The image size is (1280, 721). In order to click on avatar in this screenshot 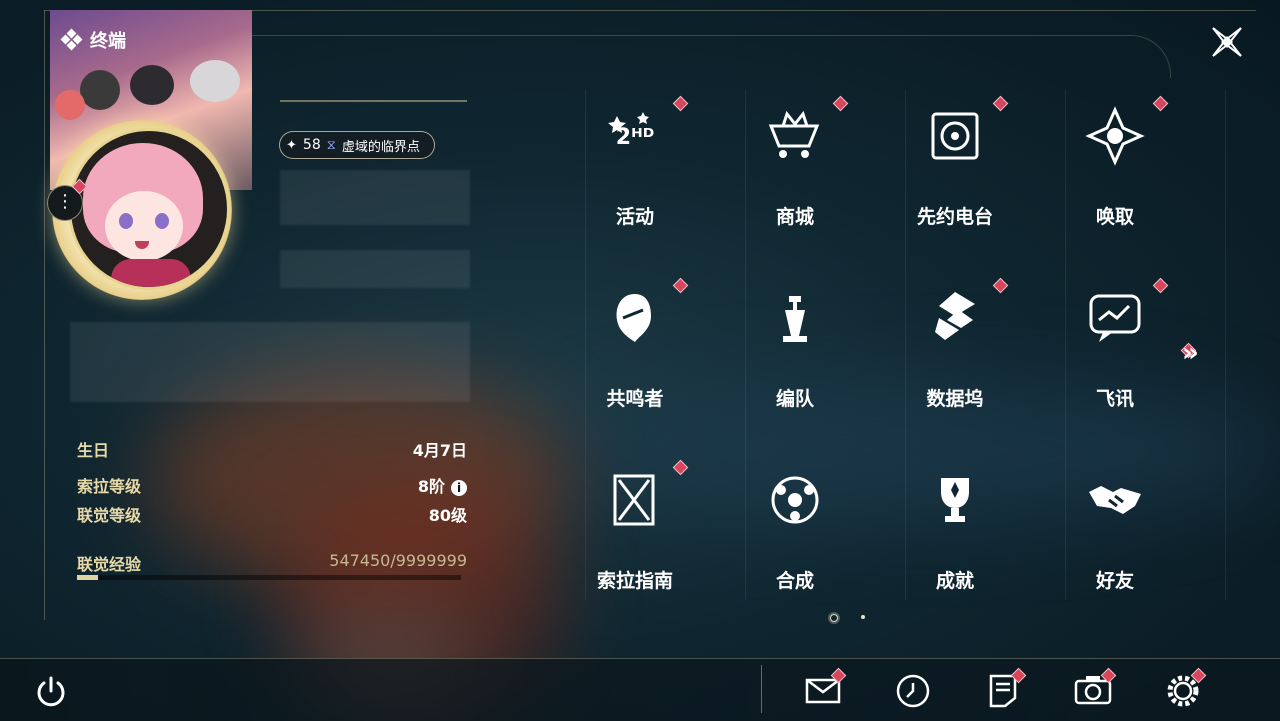, I will do `click(149, 209)`.